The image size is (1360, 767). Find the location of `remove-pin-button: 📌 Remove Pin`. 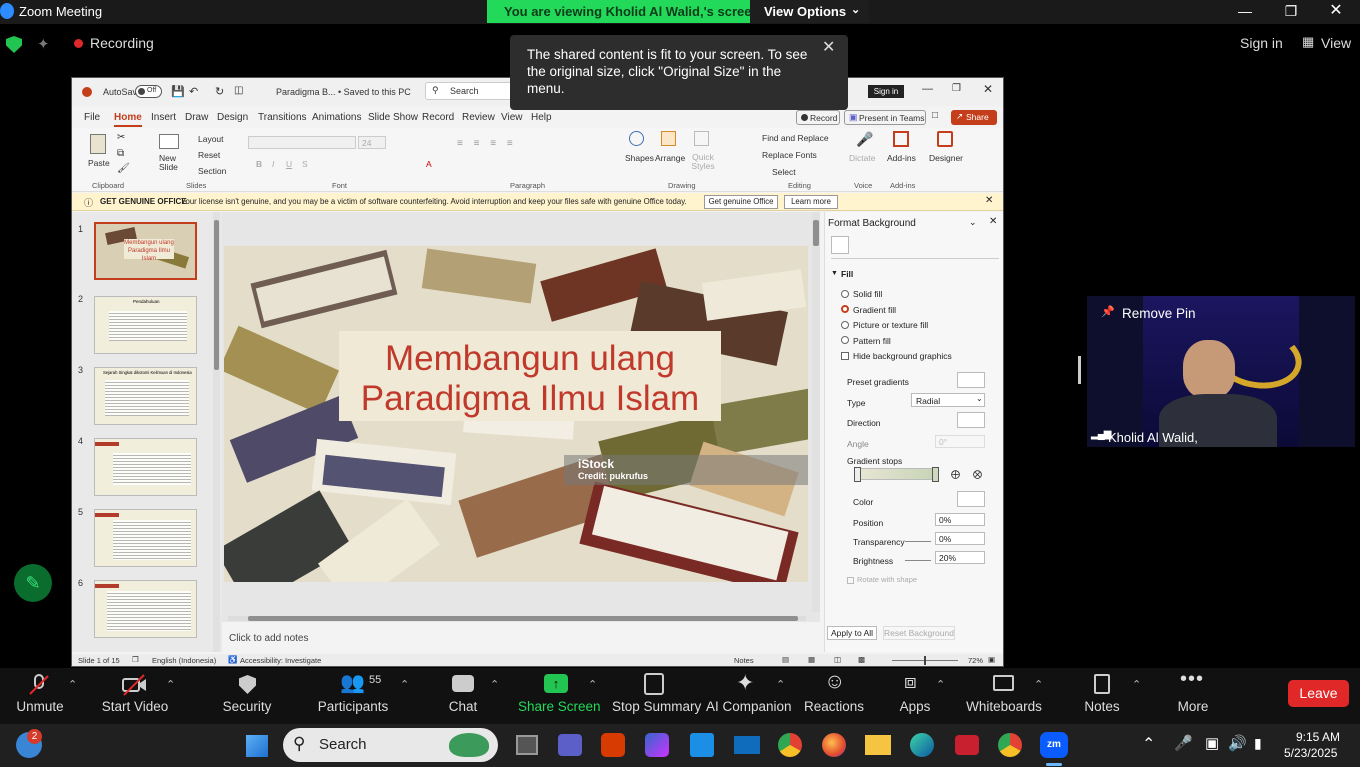

remove-pin-button: 📌 Remove Pin is located at coordinates (1147, 314).